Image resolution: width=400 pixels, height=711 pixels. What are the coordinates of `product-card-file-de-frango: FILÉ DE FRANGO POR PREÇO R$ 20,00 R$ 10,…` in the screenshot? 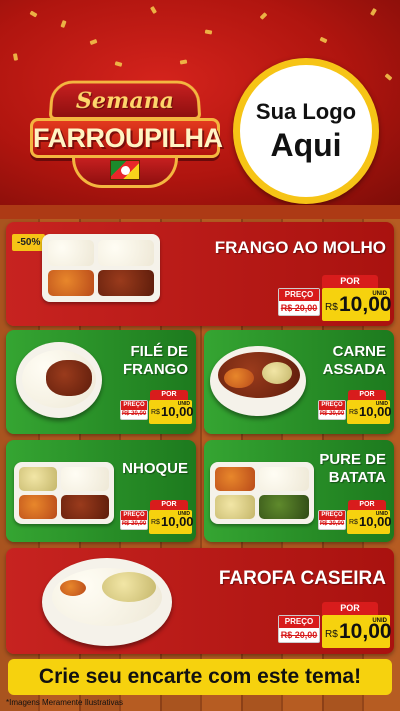 It's located at (101, 382).